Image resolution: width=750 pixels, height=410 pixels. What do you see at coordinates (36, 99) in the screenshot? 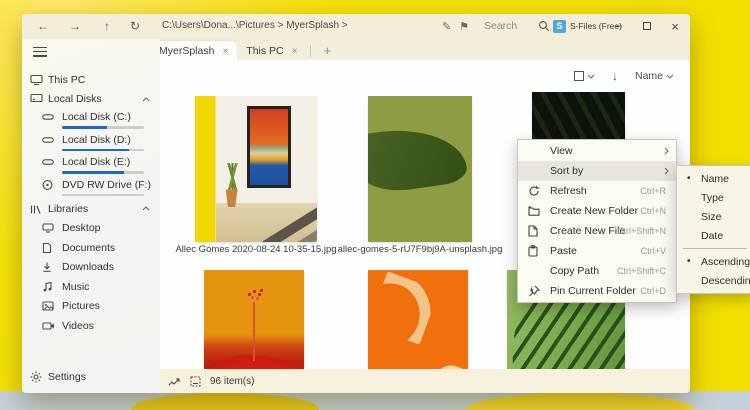
I see `disks-icon` at bounding box center [36, 99].